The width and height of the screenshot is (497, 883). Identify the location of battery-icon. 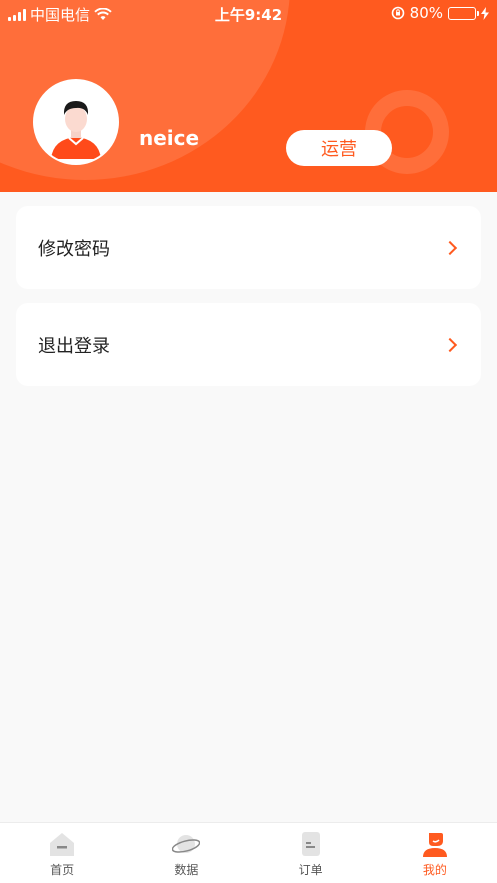
(463, 13).